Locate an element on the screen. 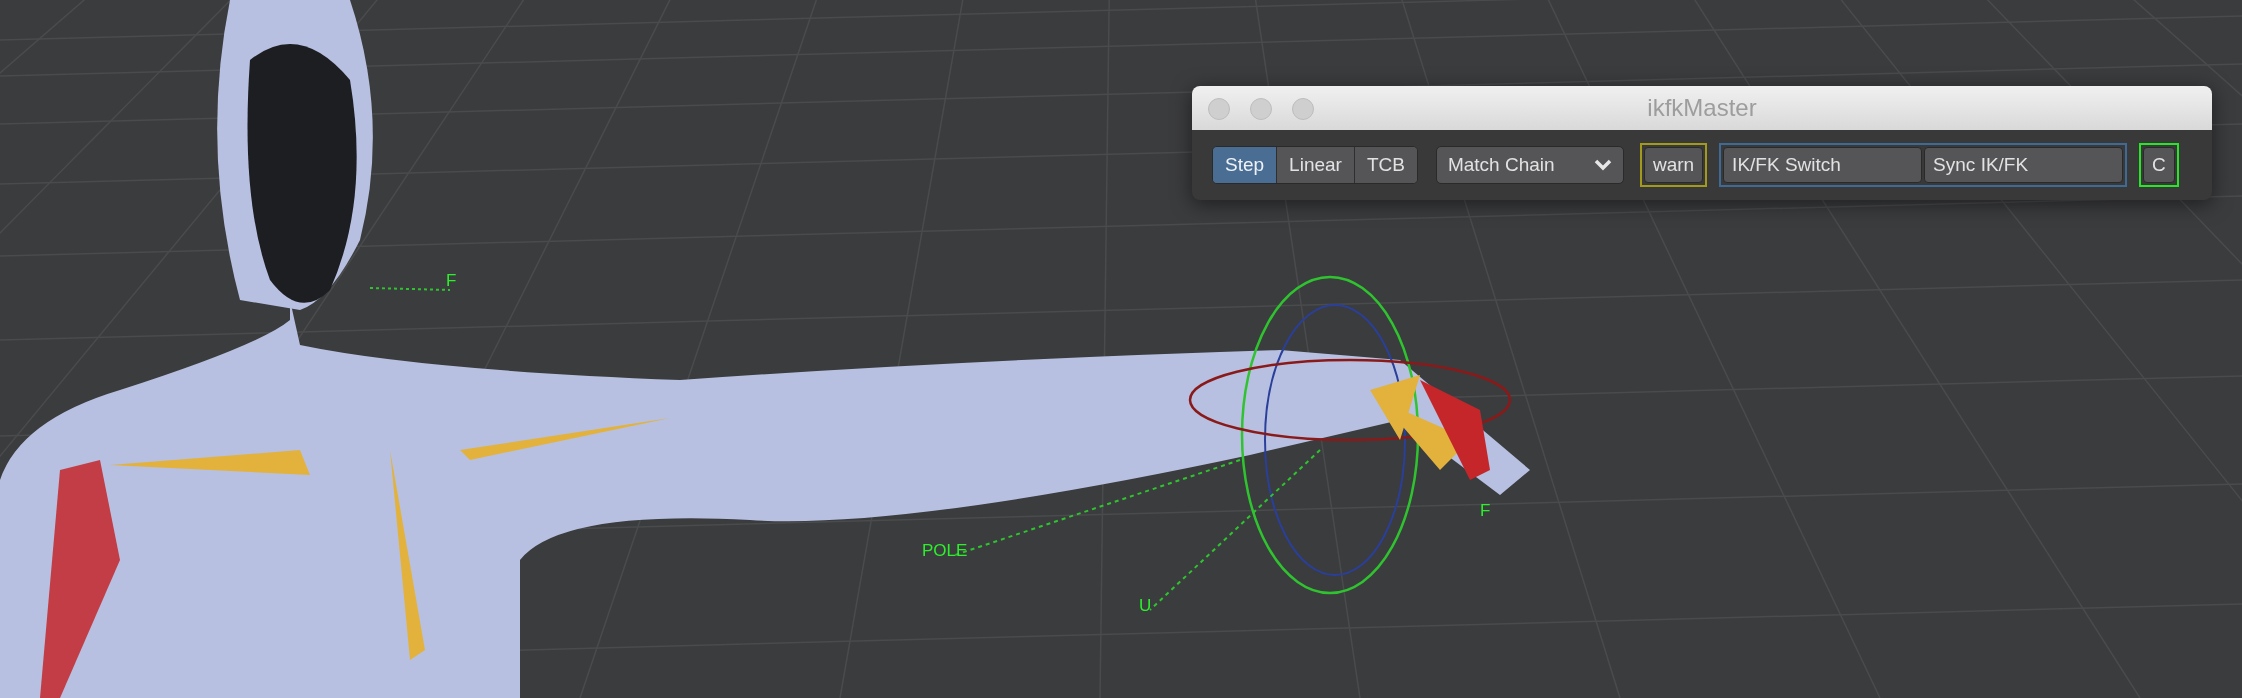  window-title: ikfkMaster is located at coordinates (1702, 108).